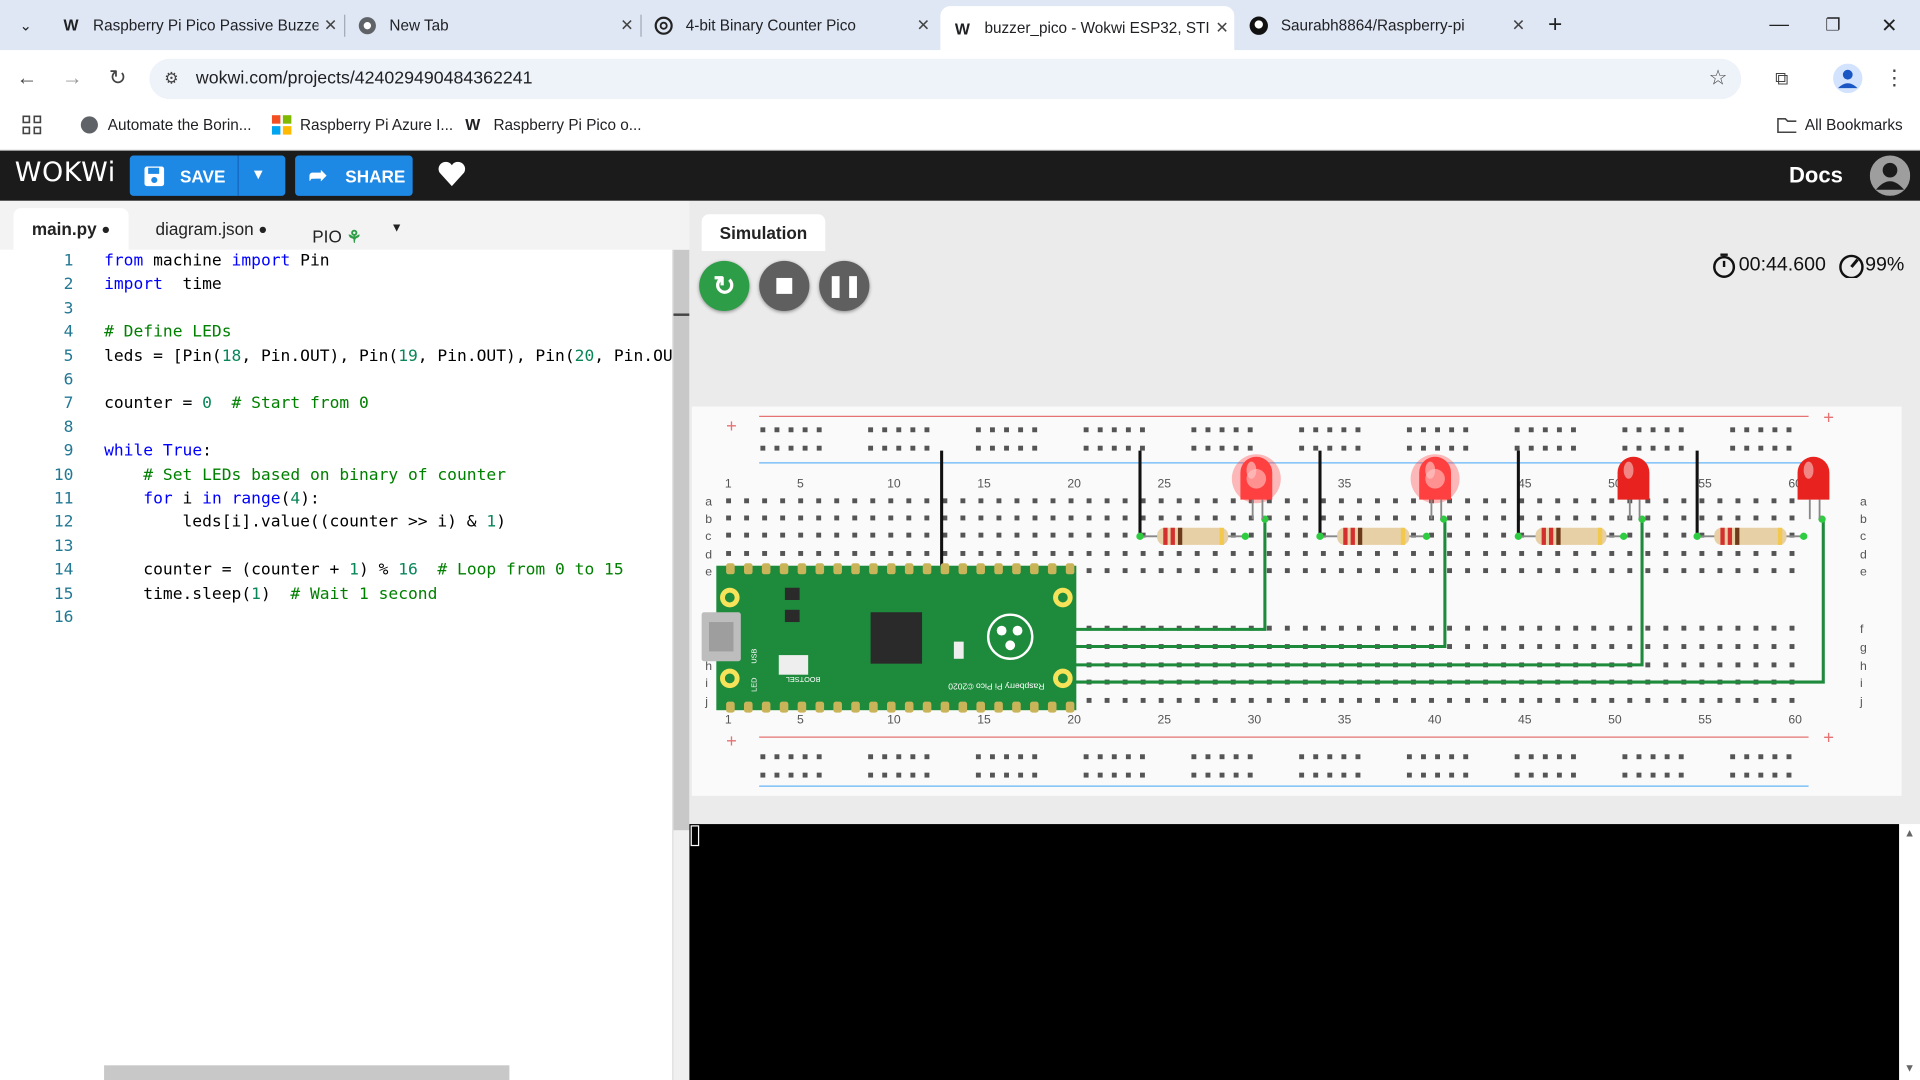  Describe the element at coordinates (695, 836) in the screenshot. I see `serial-cursor` at that location.